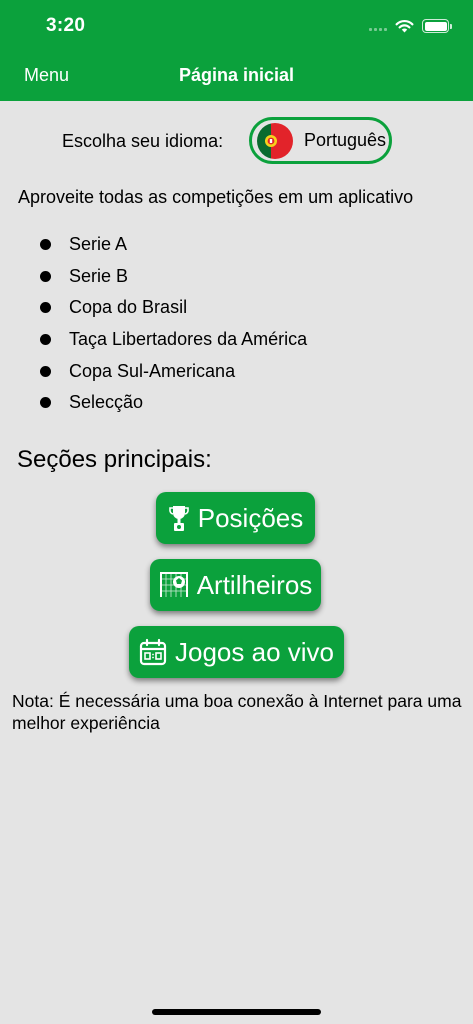 The image size is (473, 1024). What do you see at coordinates (173, 245) in the screenshot?
I see `list-item: Serie A` at bounding box center [173, 245].